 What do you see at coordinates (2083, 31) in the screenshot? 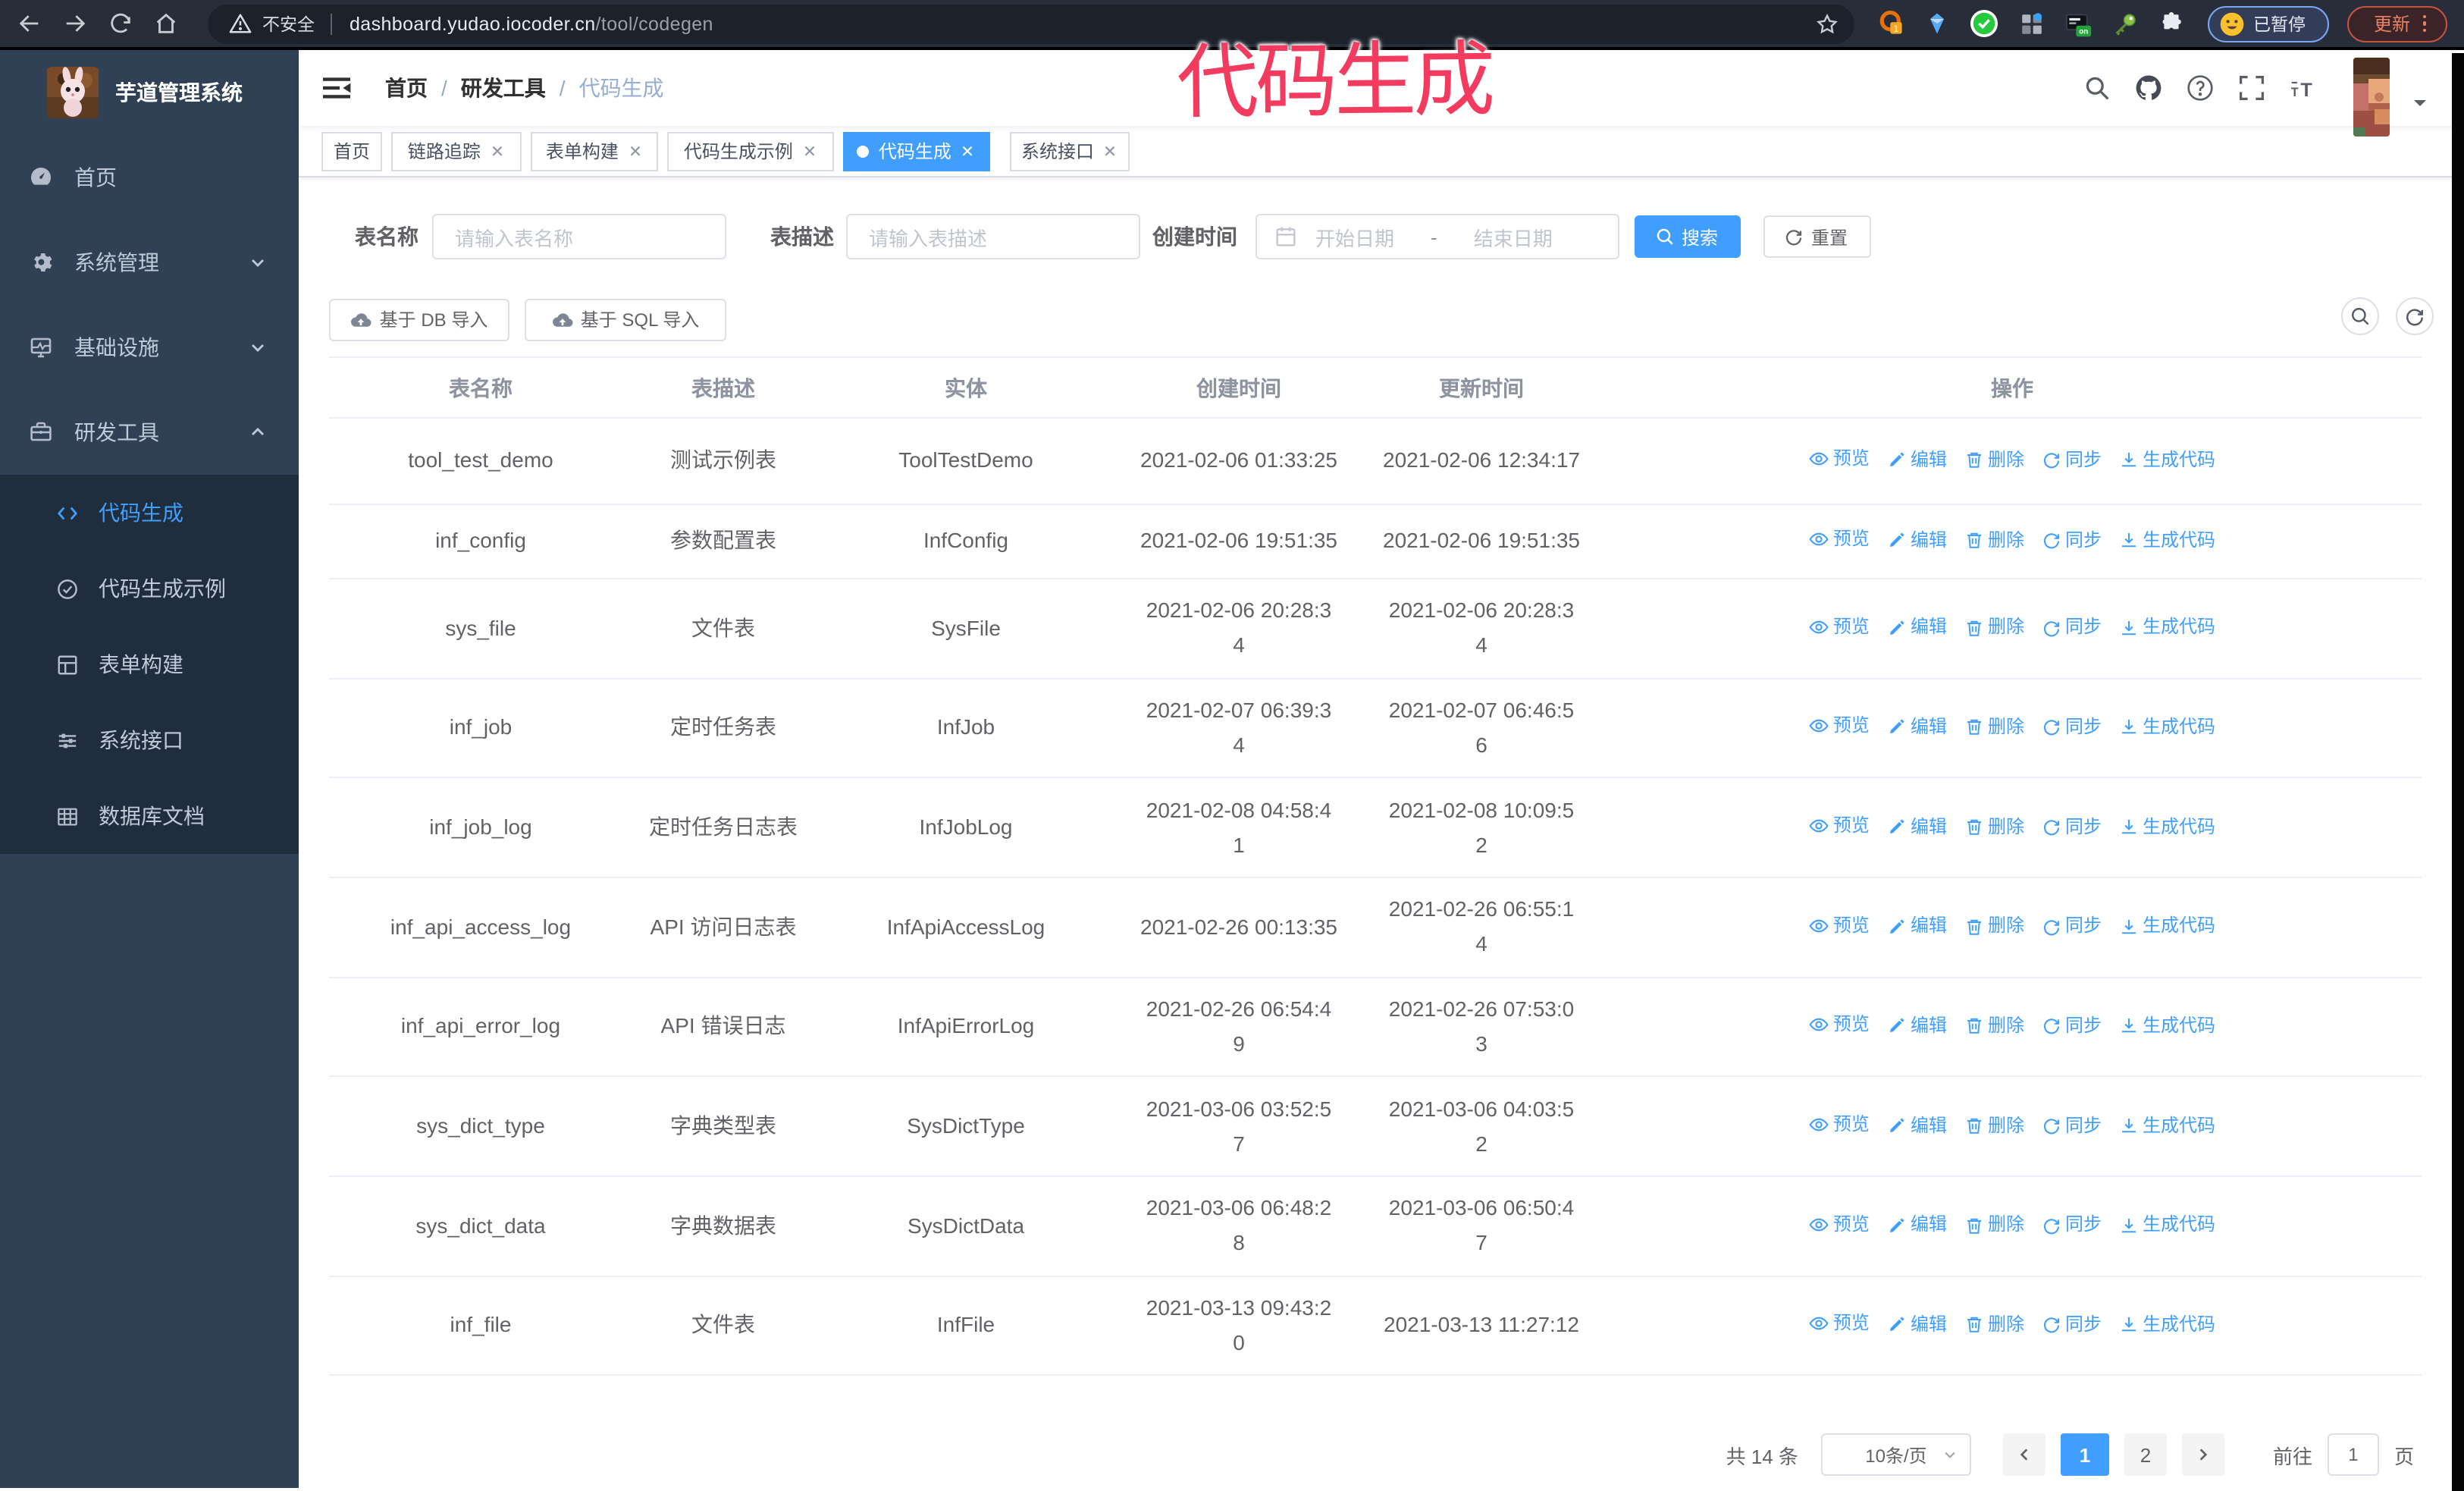
I see `svg-text: on` at bounding box center [2083, 31].